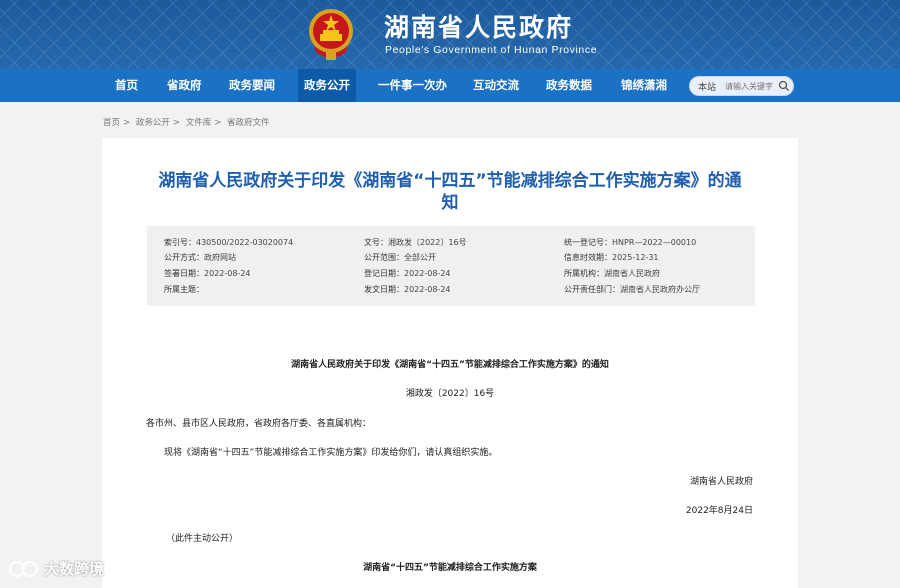 Image resolution: width=900 pixels, height=588 pixels. I want to click on nav-item-home: 首页, so click(126, 85).